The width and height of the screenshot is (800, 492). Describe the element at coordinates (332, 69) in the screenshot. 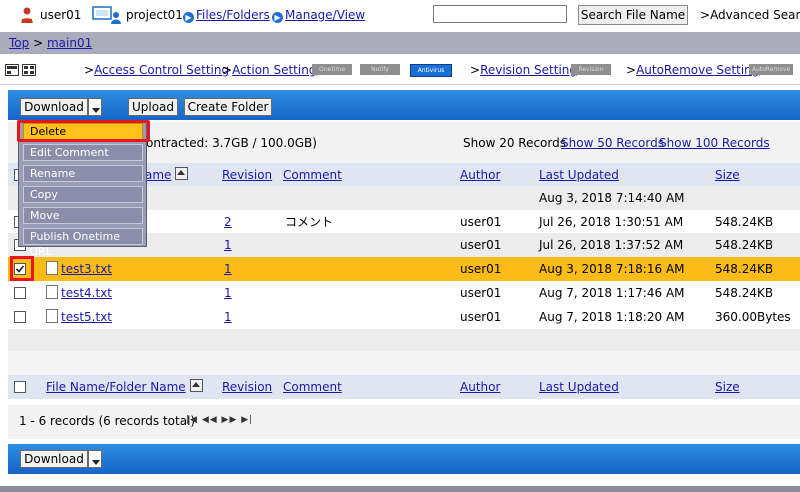

I see `onetime-button: Onetime` at that location.